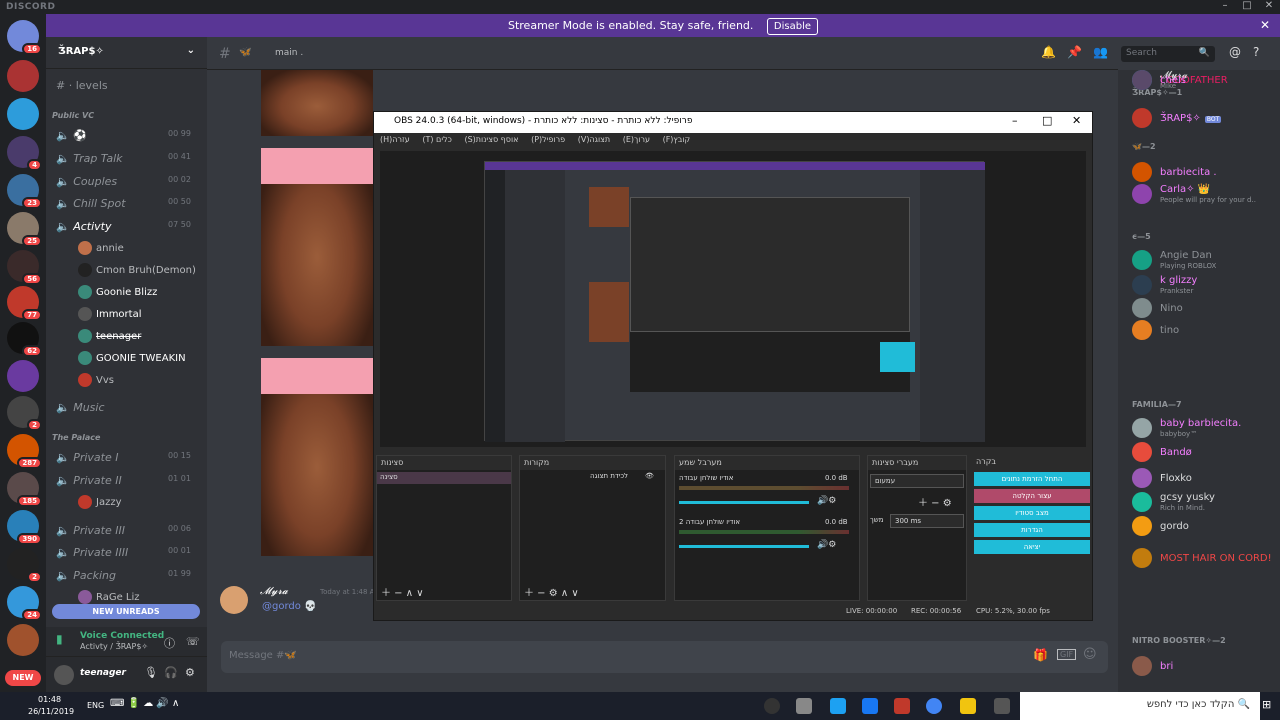 The width and height of the screenshot is (1280, 720). I want to click on gear-icon: ⚙, so click(190, 672).